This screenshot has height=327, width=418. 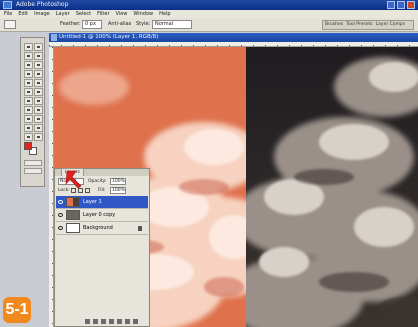 What do you see at coordinates (119, 321) in the screenshot?
I see `new-group-icon` at bounding box center [119, 321].